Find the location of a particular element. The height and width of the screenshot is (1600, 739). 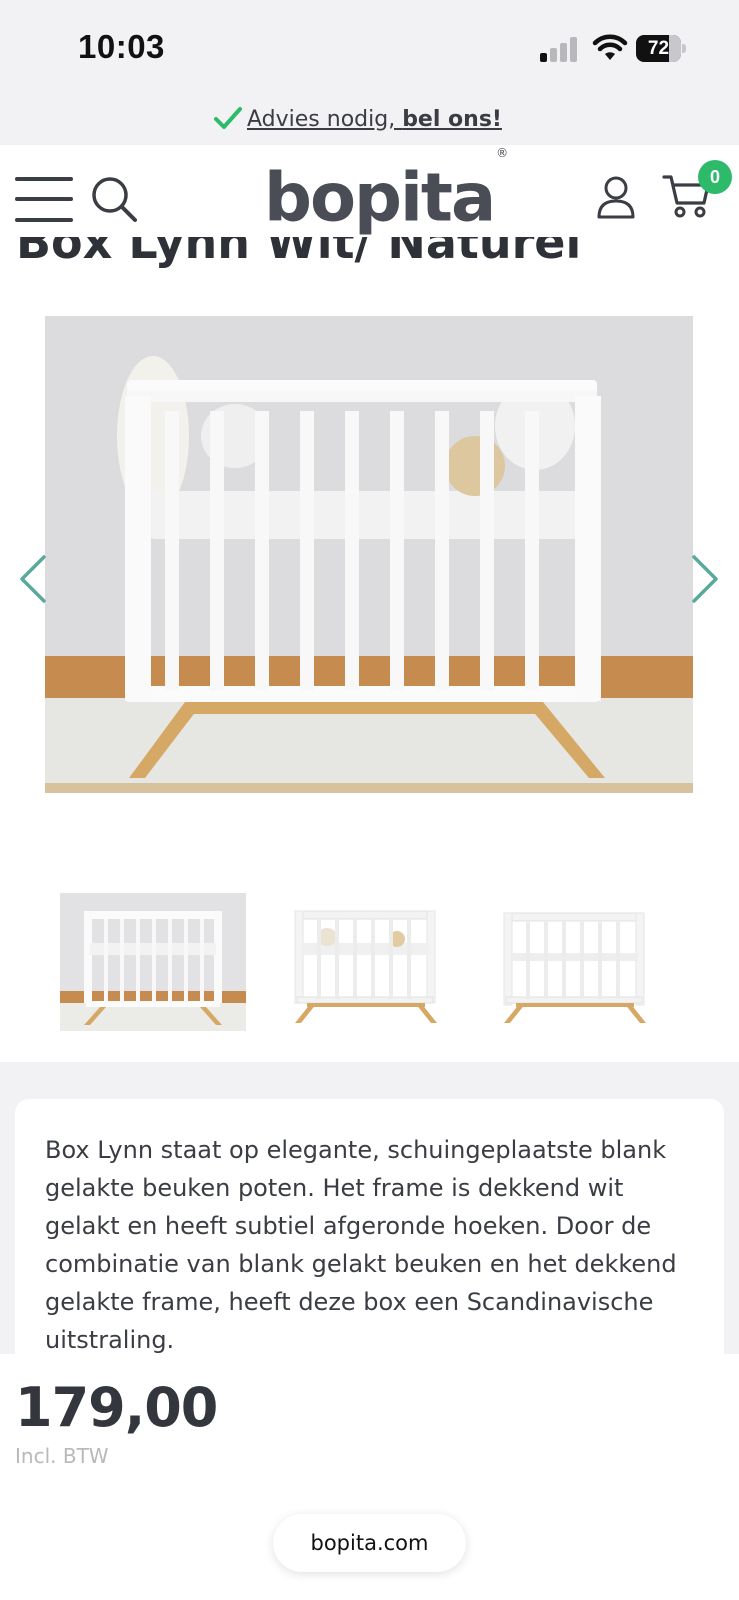

advice-link: Advies nodig, bel ons! is located at coordinates (374, 119).